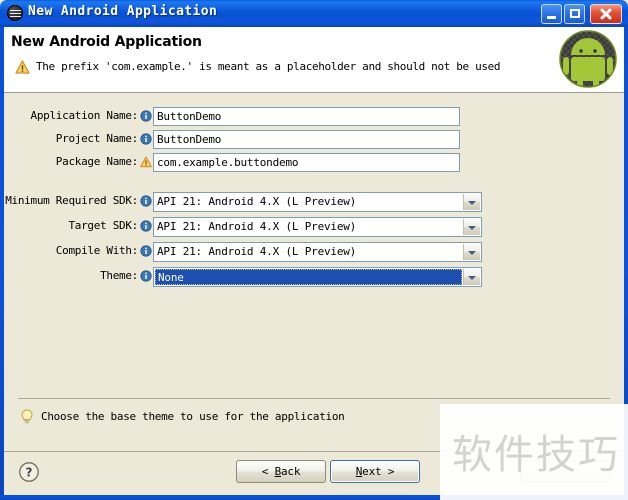 Image resolution: width=628 pixels, height=500 pixels. Describe the element at coordinates (15, 13) in the screenshot. I see `eclipse-wizard-icon` at that location.